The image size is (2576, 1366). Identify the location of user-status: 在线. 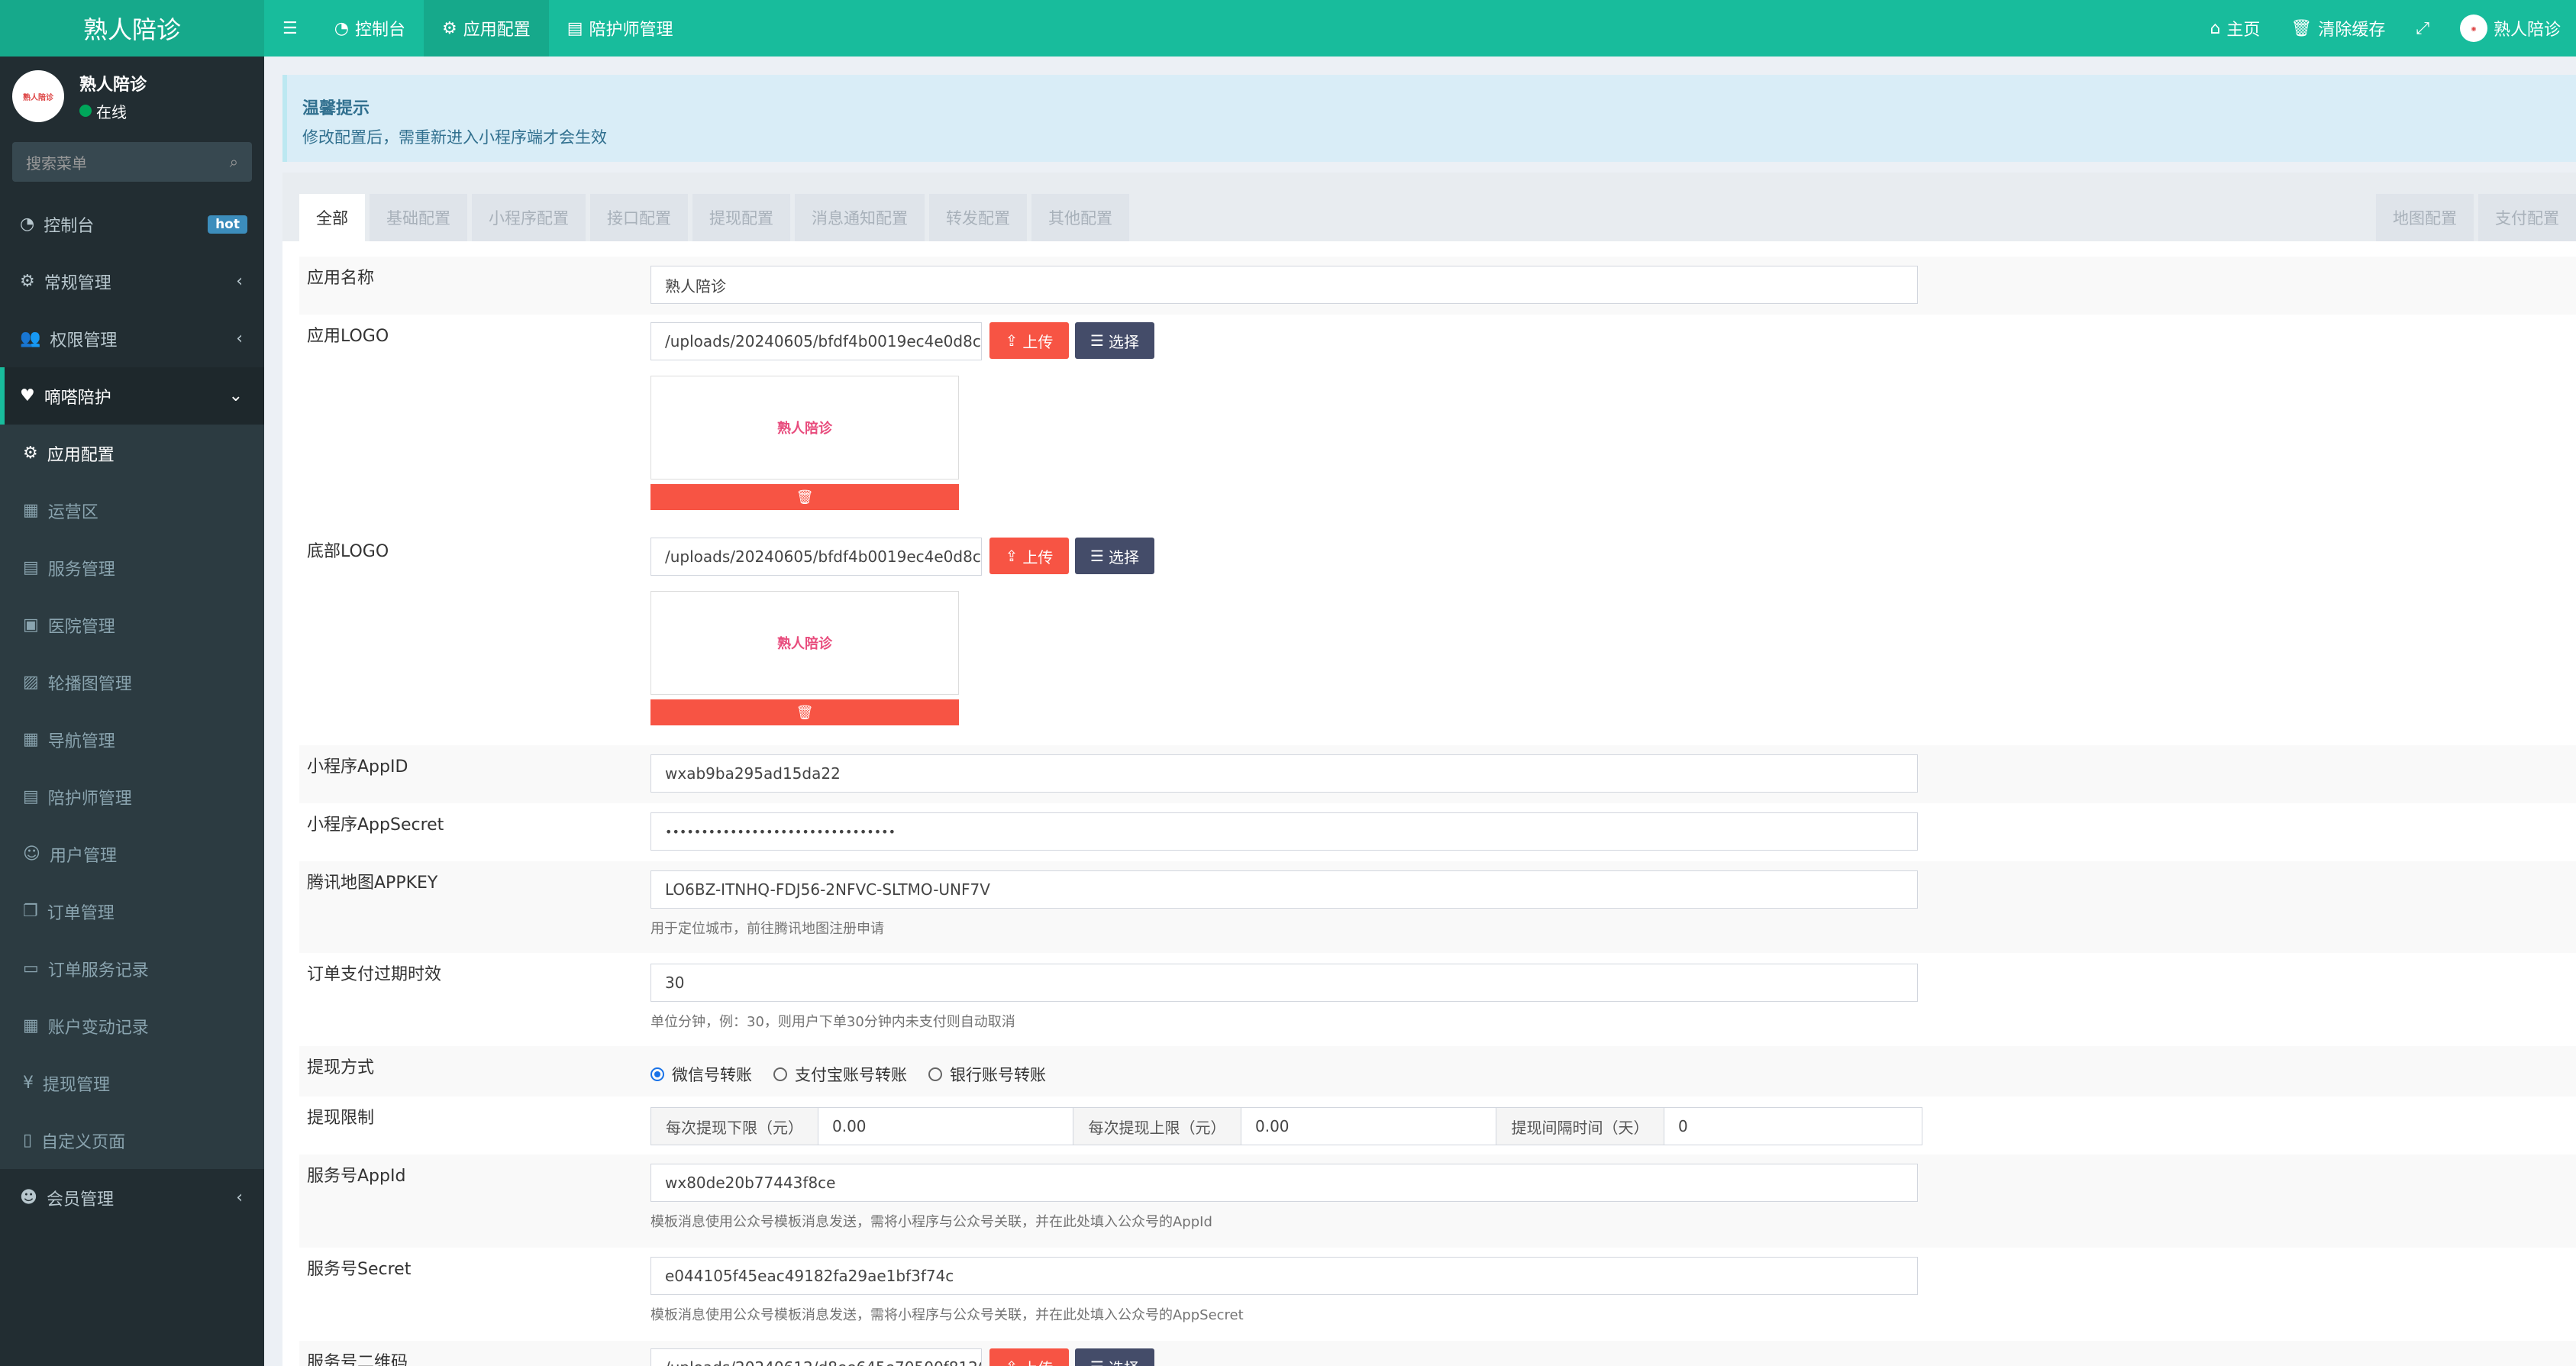
(113, 111).